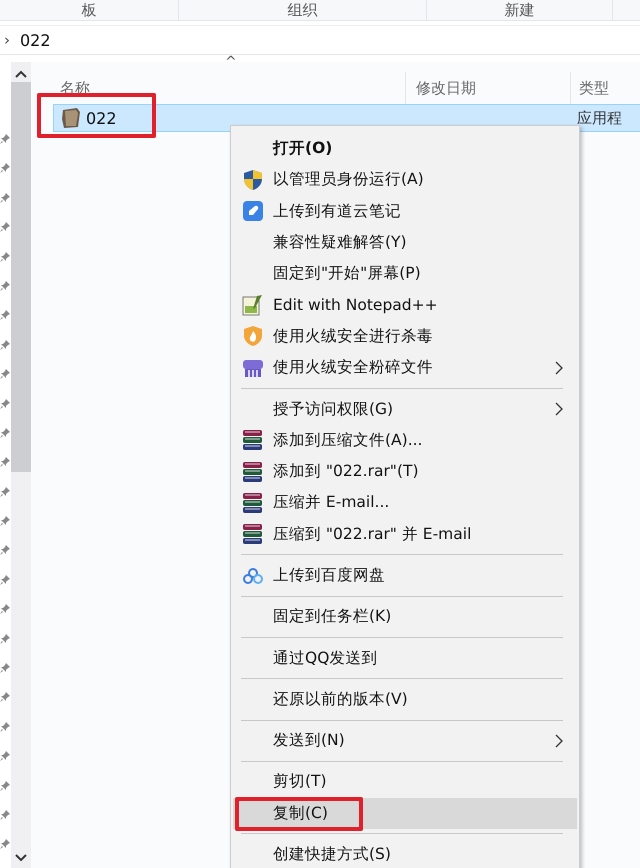 Image resolution: width=640 pixels, height=868 pixels. Describe the element at coordinates (405, 782) in the screenshot. I see `menu-item: 剪切(T)` at that location.